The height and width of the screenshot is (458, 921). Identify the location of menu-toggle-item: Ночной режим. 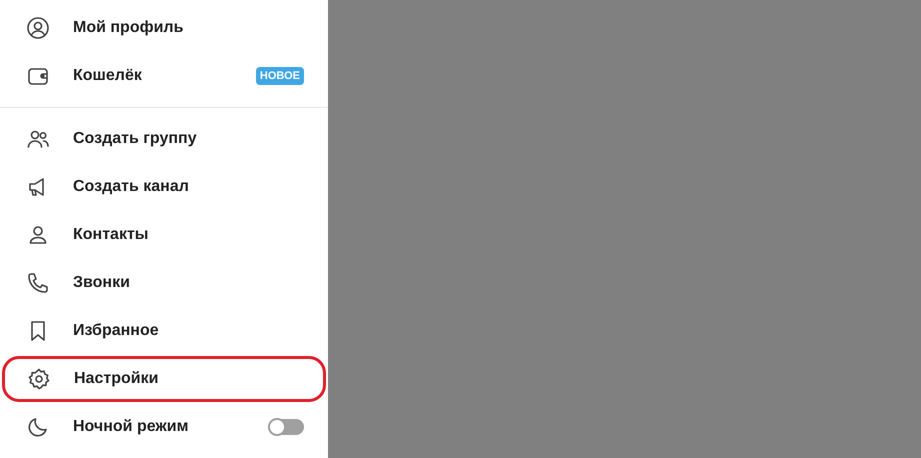
(164, 427).